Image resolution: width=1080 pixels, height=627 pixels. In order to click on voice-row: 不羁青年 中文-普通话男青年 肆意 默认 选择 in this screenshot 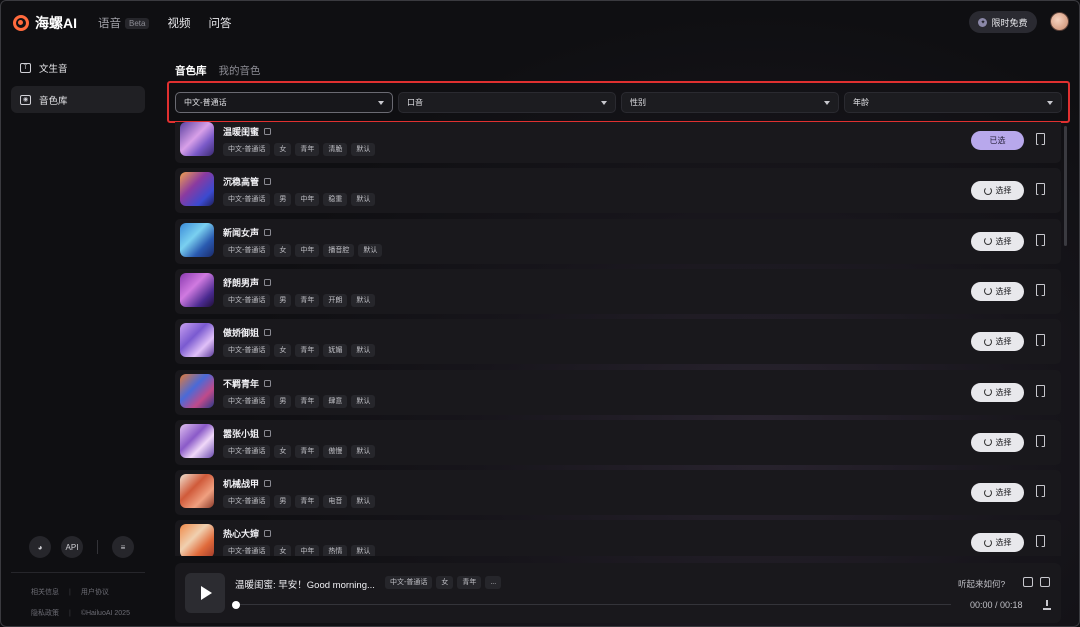, I will do `click(618, 392)`.